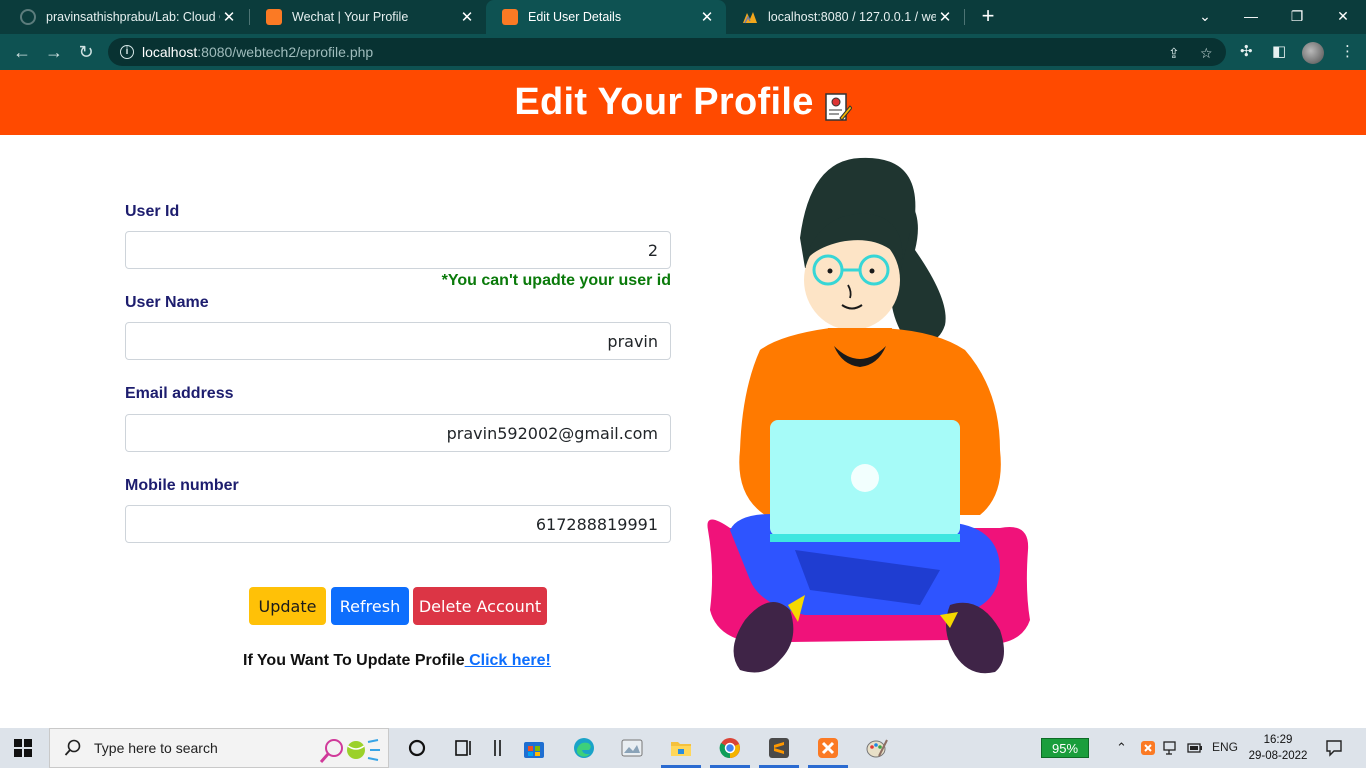 The image size is (1366, 768). What do you see at coordinates (22, 52) in the screenshot?
I see `back-arrow-icon: ←` at bounding box center [22, 52].